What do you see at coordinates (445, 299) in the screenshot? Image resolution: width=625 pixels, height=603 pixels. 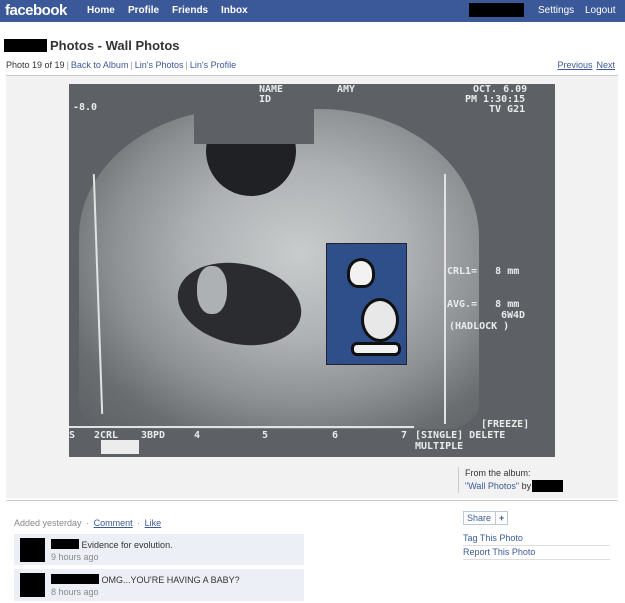 I see `depth-scale-line` at bounding box center [445, 299].